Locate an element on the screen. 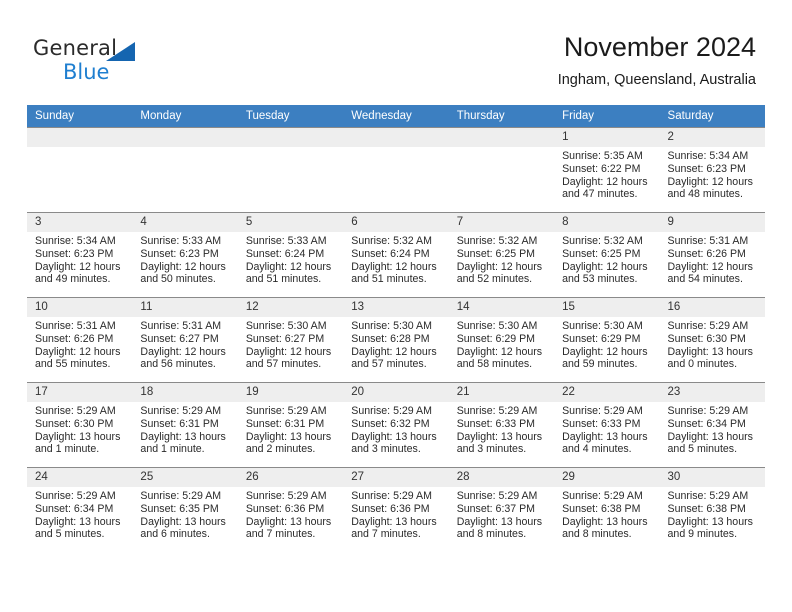  sunset-text: Sunset: 6:31 PM is located at coordinates (179, 423).